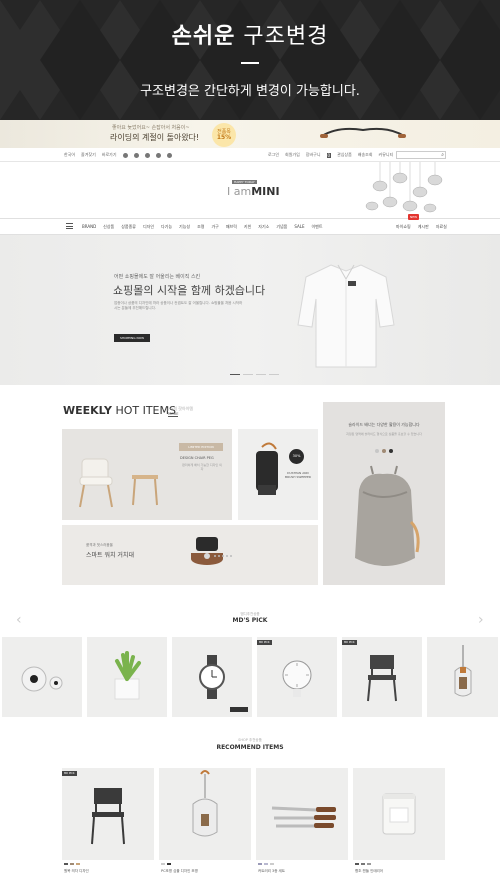  What do you see at coordinates (254, 374) in the screenshot?
I see `slider-pagination` at bounding box center [254, 374].